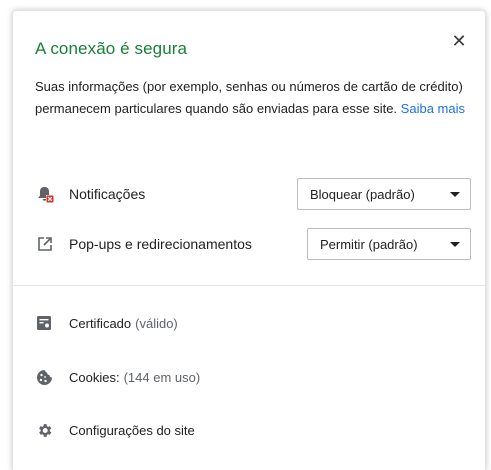 The height and width of the screenshot is (470, 491). I want to click on permission-row-notifications: Notificações Bloquear (padrão), so click(253, 194).